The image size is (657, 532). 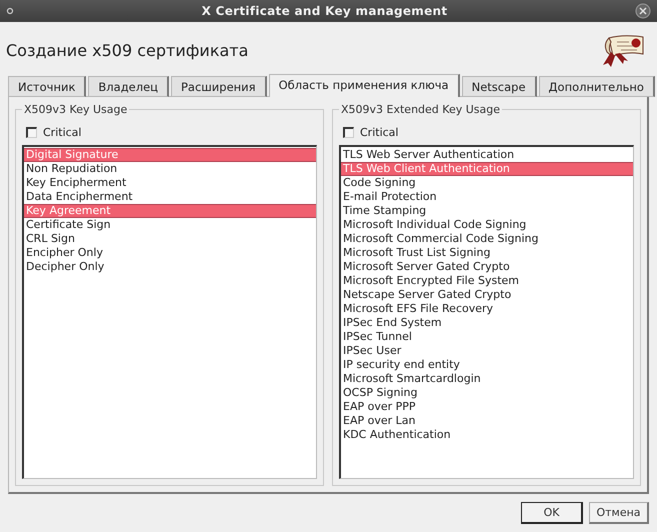 What do you see at coordinates (364, 85) in the screenshot?
I see `tab: Область применения ключа` at bounding box center [364, 85].